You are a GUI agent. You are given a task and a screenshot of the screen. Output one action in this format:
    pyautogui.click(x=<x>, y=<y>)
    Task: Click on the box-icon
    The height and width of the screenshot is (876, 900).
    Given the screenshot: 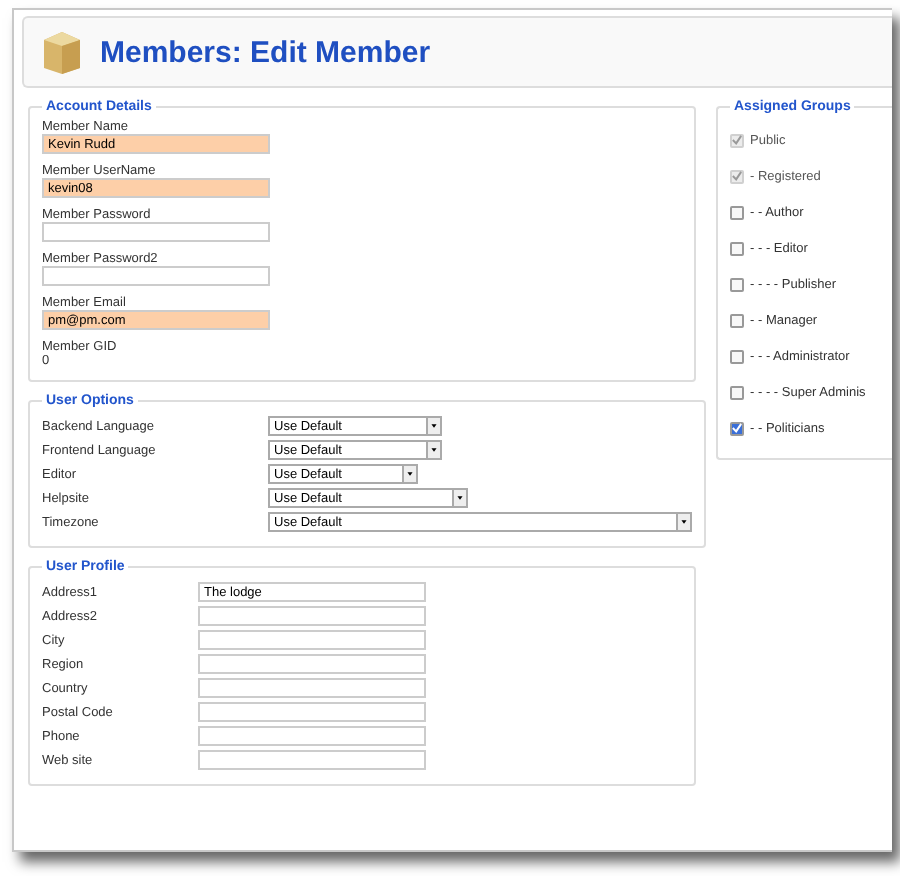 What is the action you would take?
    pyautogui.click(x=62, y=52)
    